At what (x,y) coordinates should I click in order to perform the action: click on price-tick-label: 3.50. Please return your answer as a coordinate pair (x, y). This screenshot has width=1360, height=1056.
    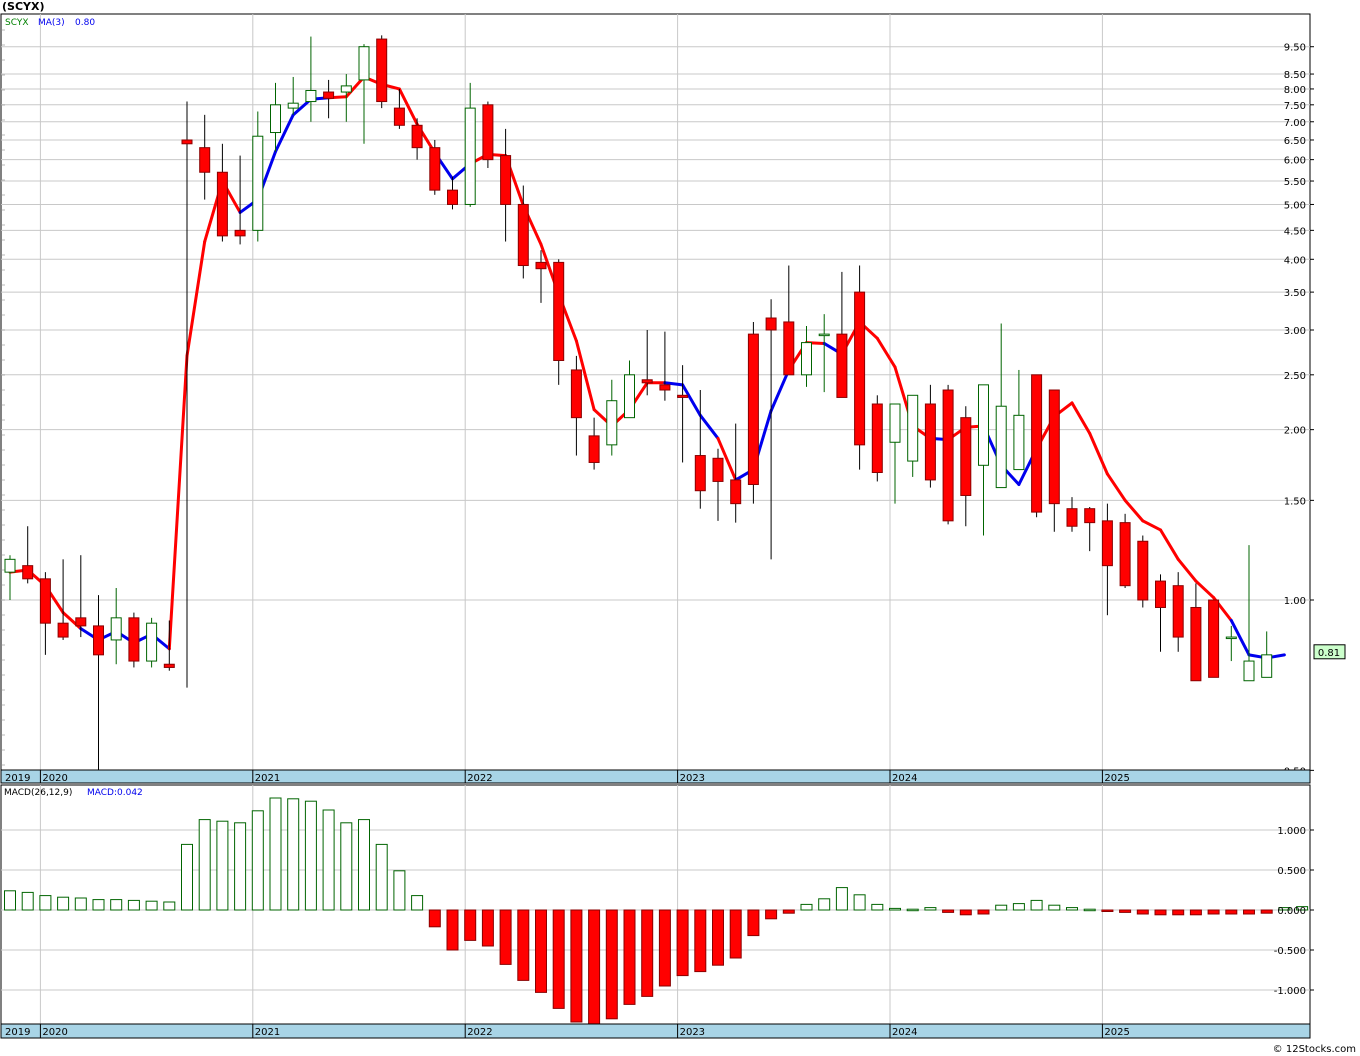
    Looking at the image, I should click on (1295, 293).